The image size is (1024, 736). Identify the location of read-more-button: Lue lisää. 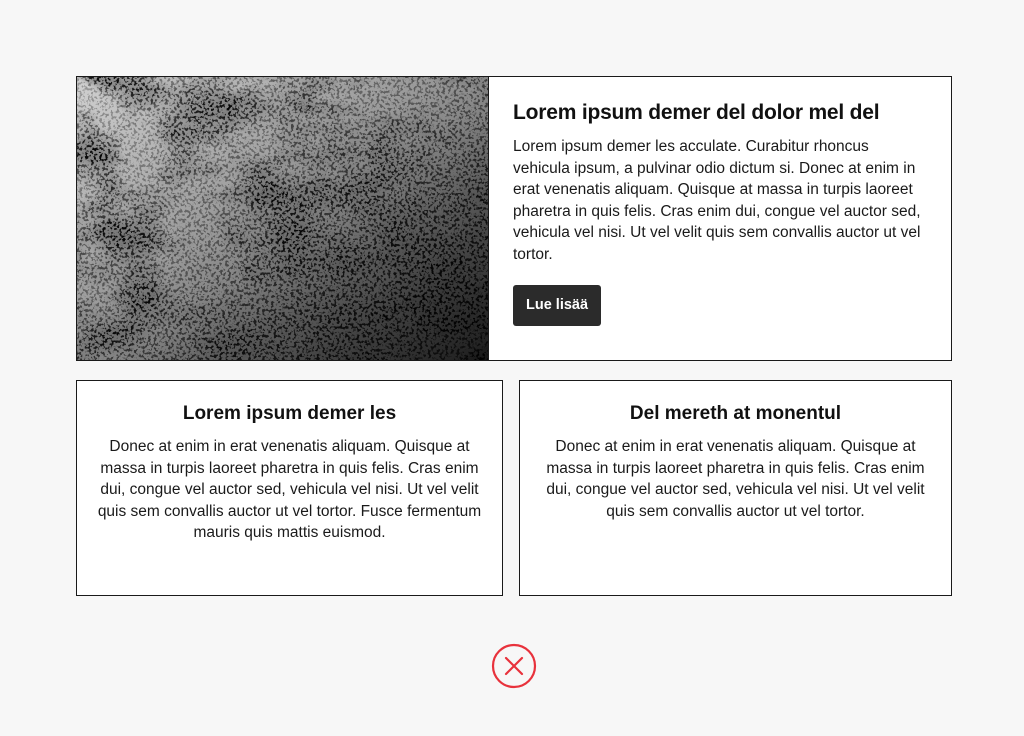
(557, 305).